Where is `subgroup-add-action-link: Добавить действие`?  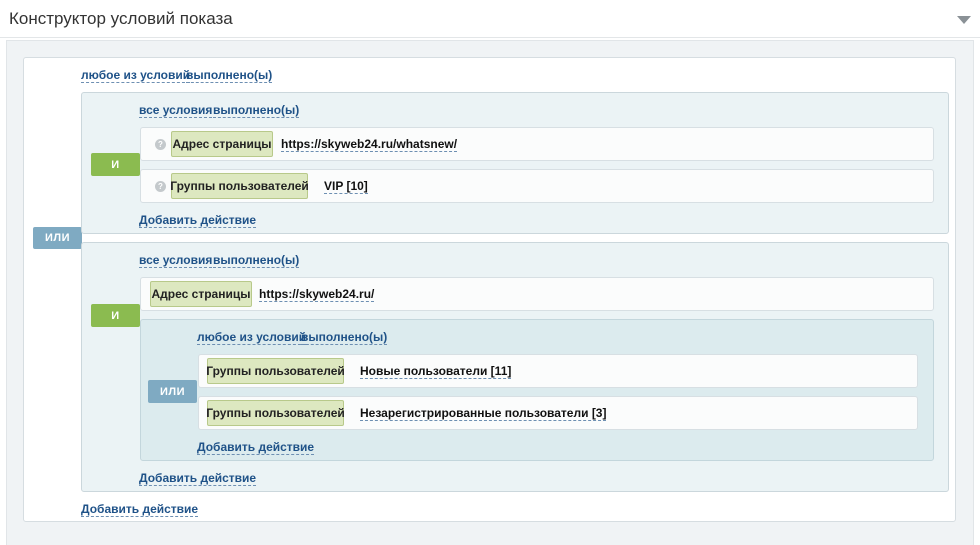 subgroup-add-action-link: Добавить действие is located at coordinates (256, 447).